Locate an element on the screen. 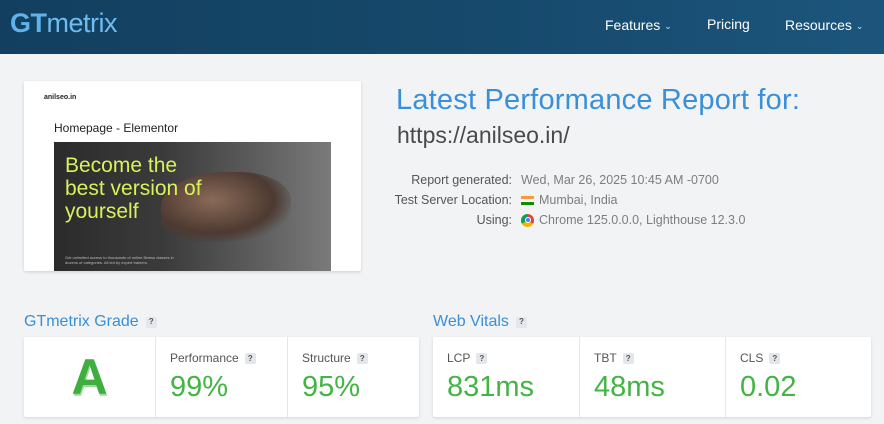 The width and height of the screenshot is (884, 424). meta-value: Mumbai, India is located at coordinates (569, 200).